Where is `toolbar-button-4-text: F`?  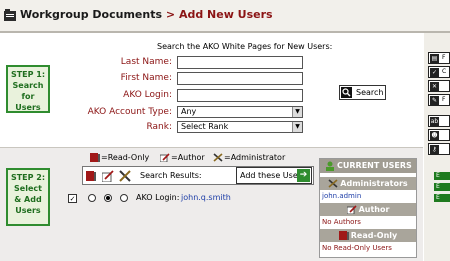 toolbar-button-4-text: F is located at coordinates (444, 99).